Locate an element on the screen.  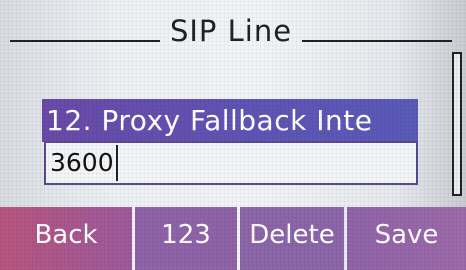
back-softkey: Back is located at coordinates (66, 238).